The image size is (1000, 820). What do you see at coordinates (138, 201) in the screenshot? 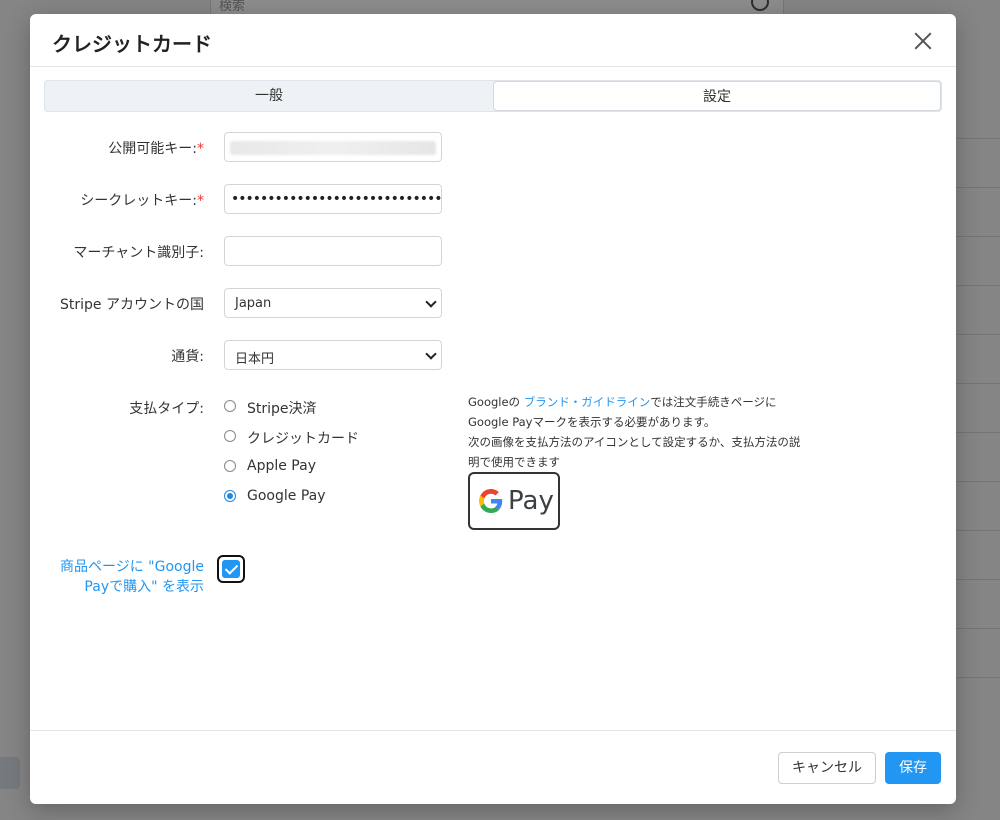
I see `secret-key-label-text: シークレットキー:` at bounding box center [138, 201].